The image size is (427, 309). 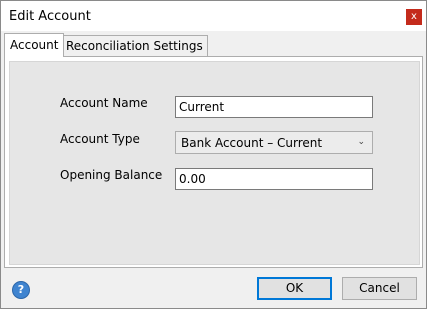 What do you see at coordinates (100, 139) in the screenshot?
I see `account-type-label: Account Type` at bounding box center [100, 139].